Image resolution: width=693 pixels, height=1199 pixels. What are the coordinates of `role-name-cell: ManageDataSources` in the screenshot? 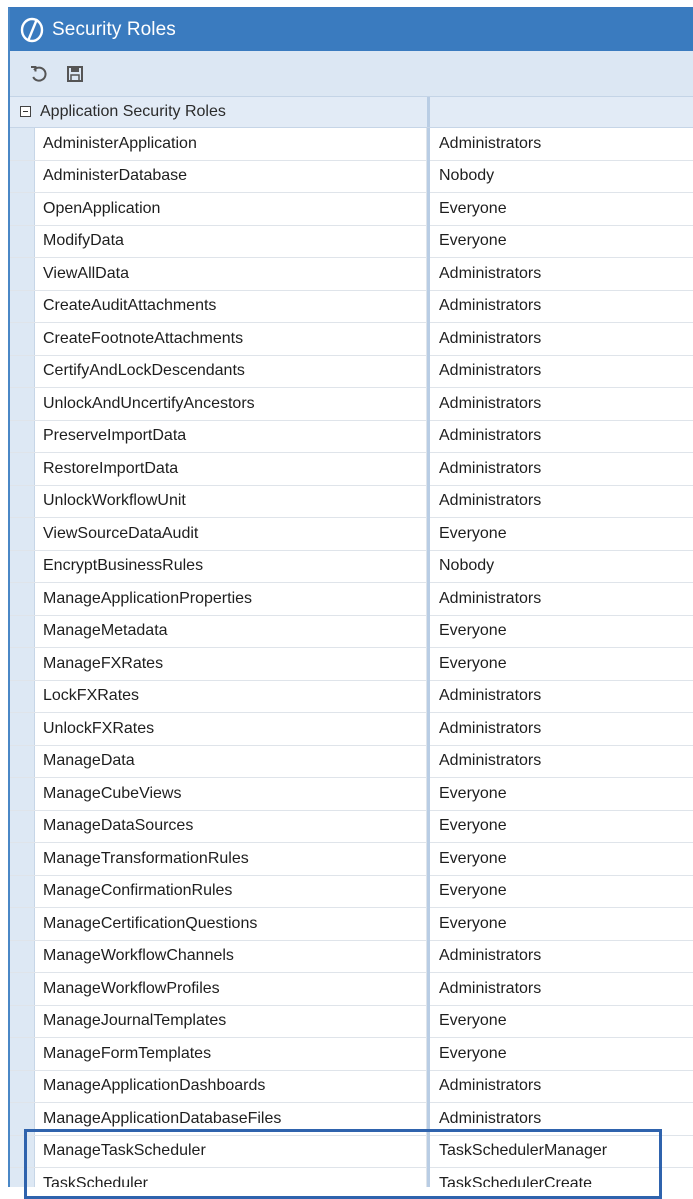 It's located at (230, 826).